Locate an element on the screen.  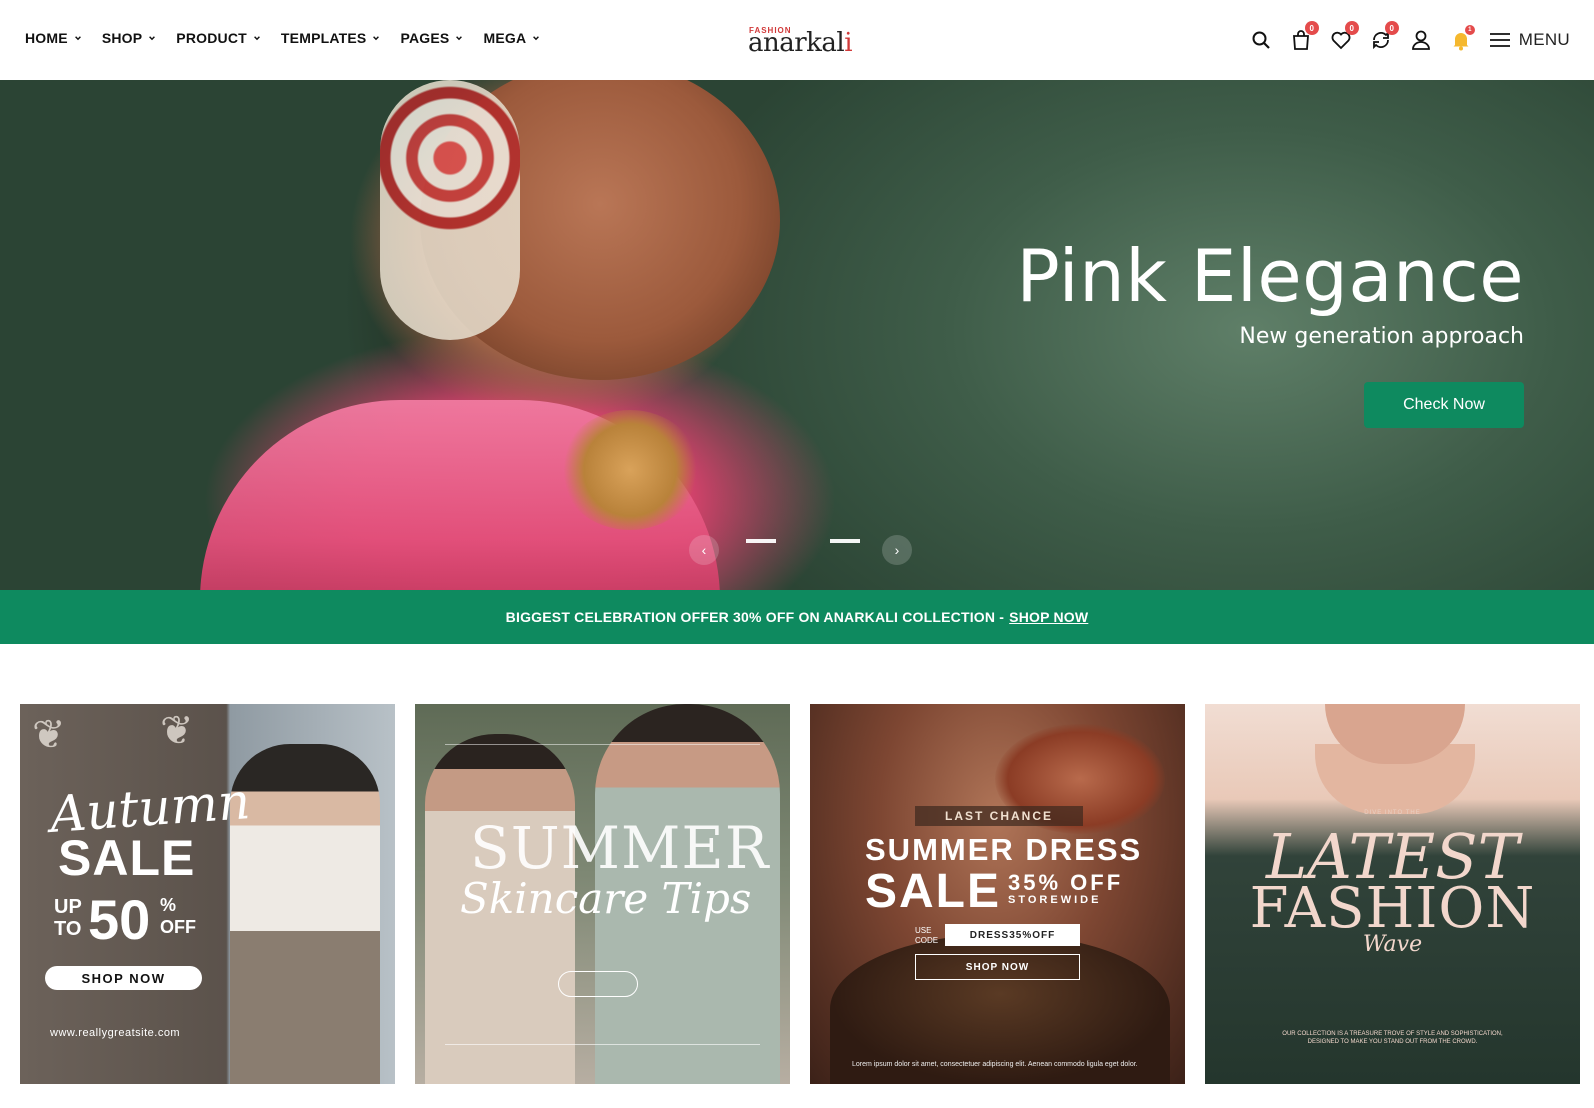
hamburger-icon is located at coordinates (1499, 40).